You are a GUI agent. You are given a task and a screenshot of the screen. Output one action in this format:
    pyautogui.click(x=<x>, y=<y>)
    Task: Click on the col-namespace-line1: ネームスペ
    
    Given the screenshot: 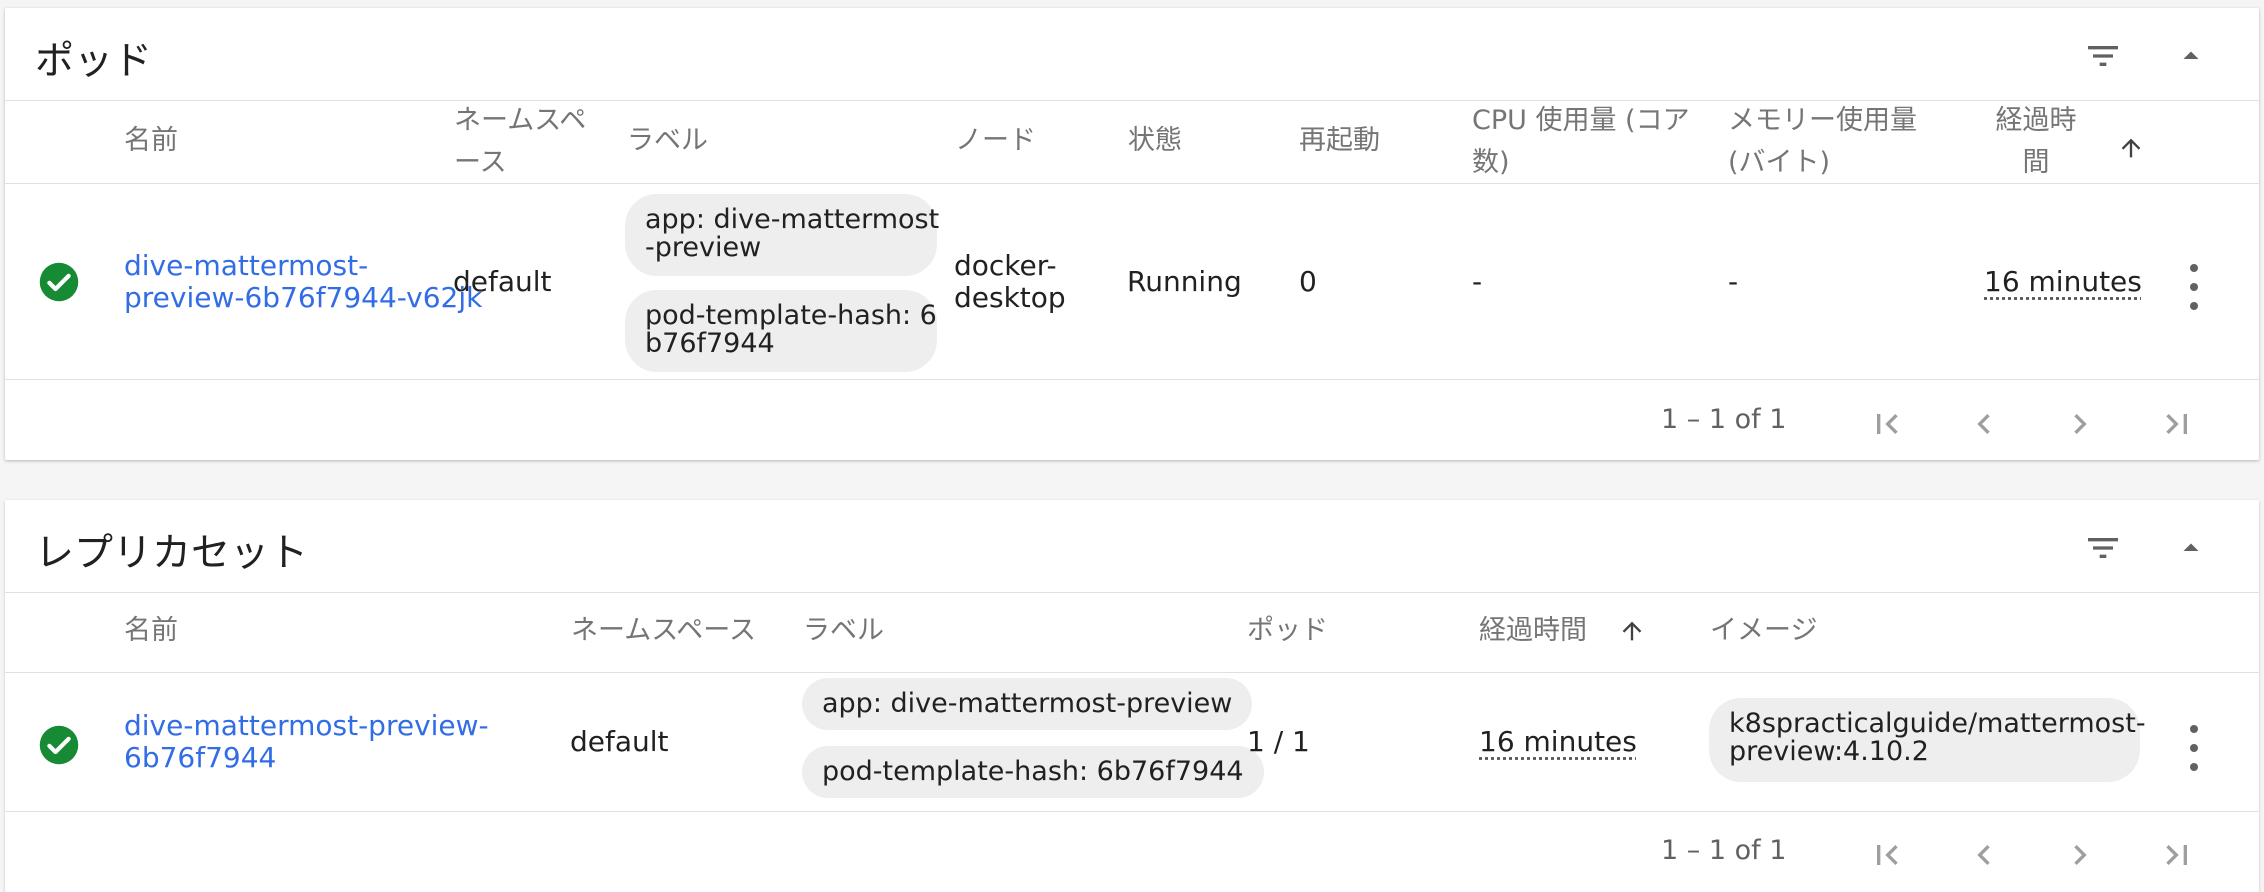 What is the action you would take?
    pyautogui.click(x=520, y=120)
    